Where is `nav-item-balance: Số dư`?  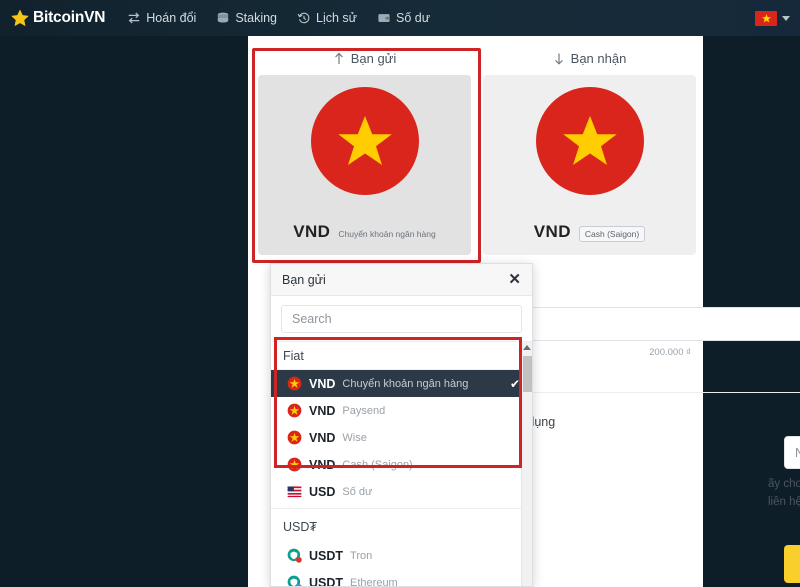 nav-item-balance: Số dư is located at coordinates (403, 18).